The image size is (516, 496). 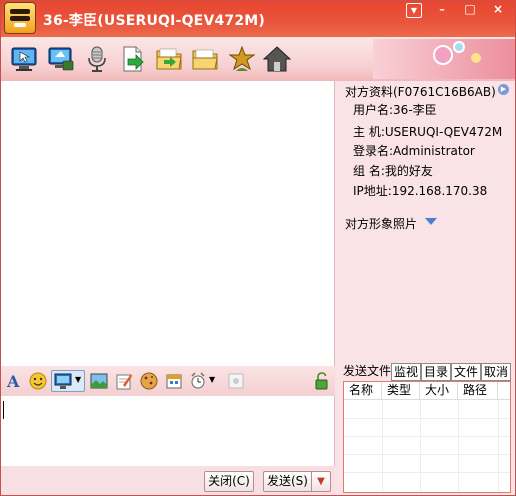 What do you see at coordinates (321, 481) in the screenshot?
I see `send-options-button: ▼` at bounding box center [321, 481].